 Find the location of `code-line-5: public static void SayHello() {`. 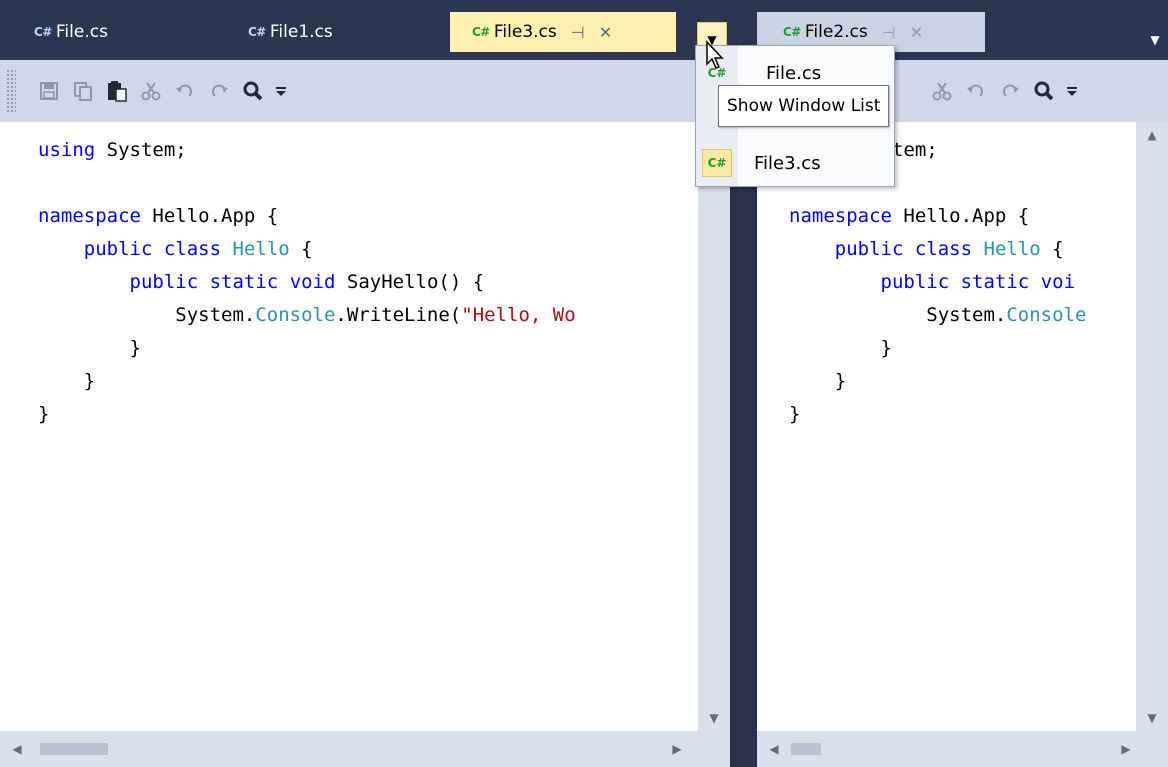

code-line-5: public static void SayHello() { is located at coordinates (307, 282).